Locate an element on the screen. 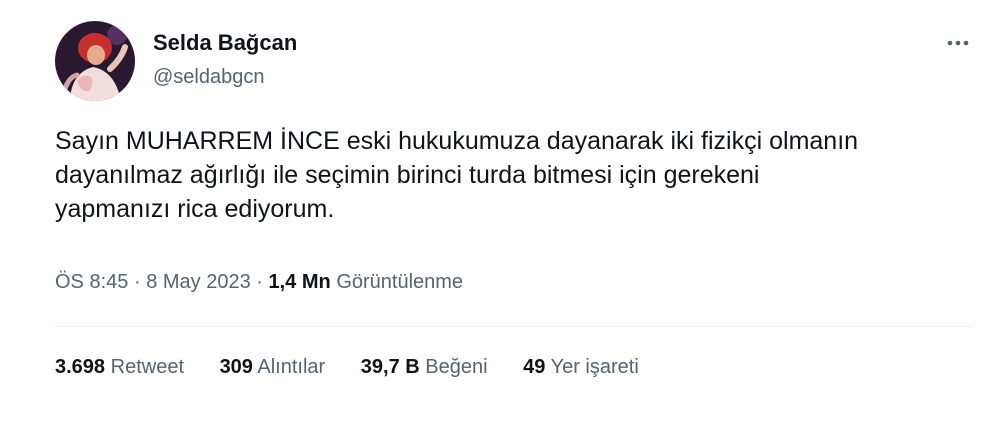  more-options-button is located at coordinates (958, 43).